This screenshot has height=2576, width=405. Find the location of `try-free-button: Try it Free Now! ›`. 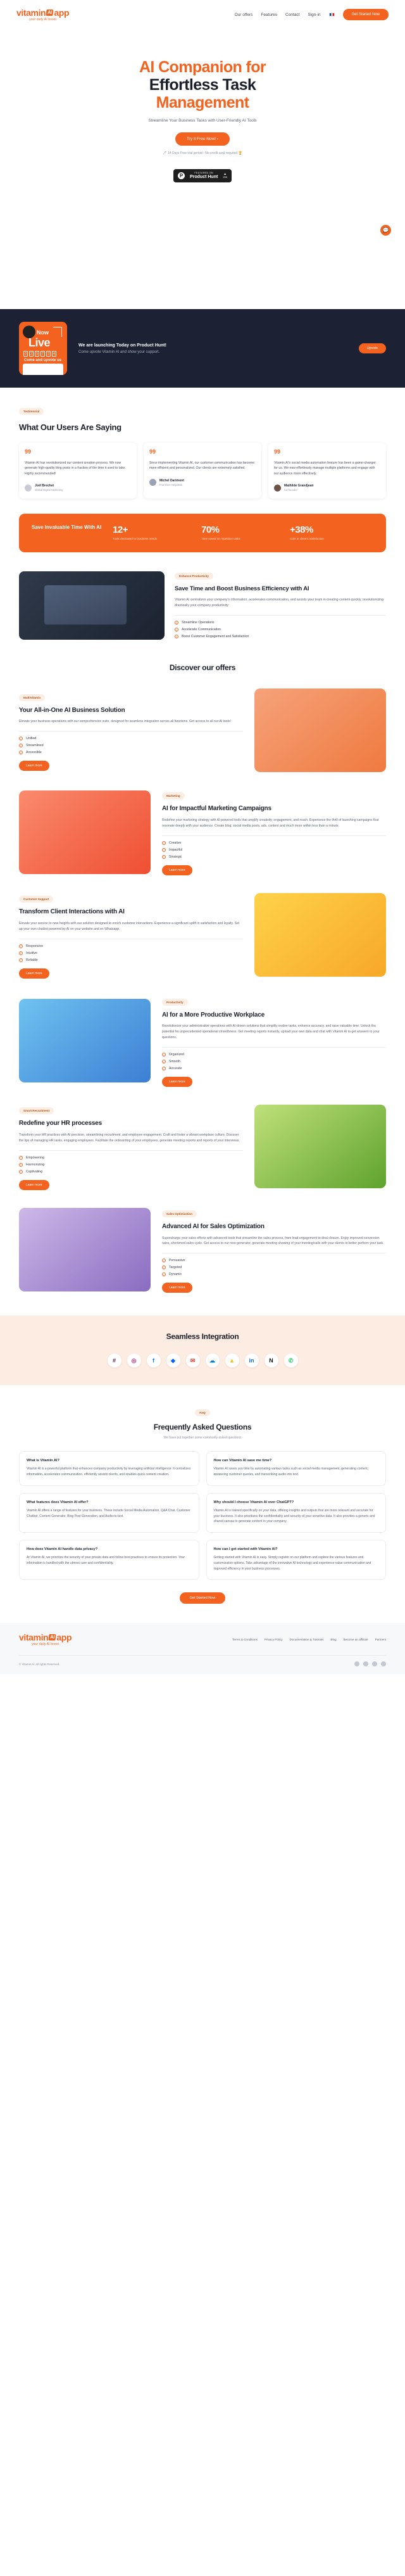

try-free-button: Try it Free Now! › is located at coordinates (202, 139).